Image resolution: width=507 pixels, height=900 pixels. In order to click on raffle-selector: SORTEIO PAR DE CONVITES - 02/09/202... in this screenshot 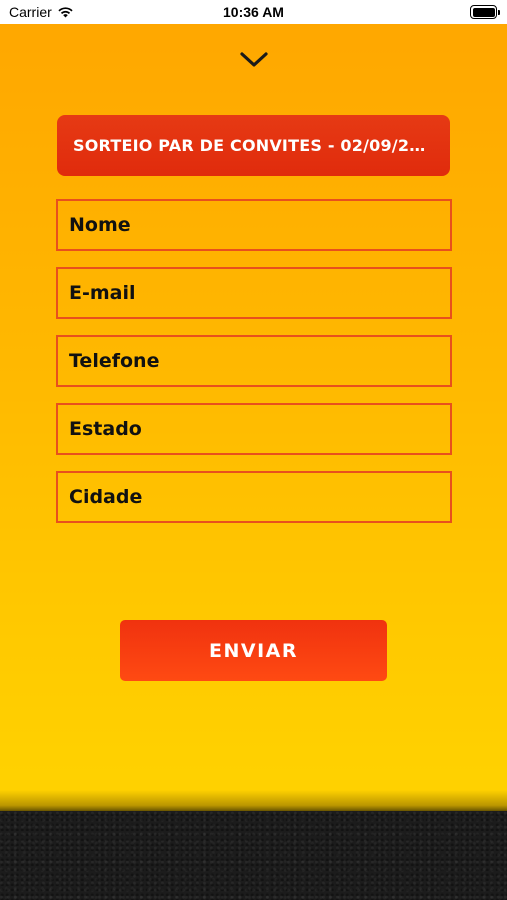, I will do `click(253, 145)`.